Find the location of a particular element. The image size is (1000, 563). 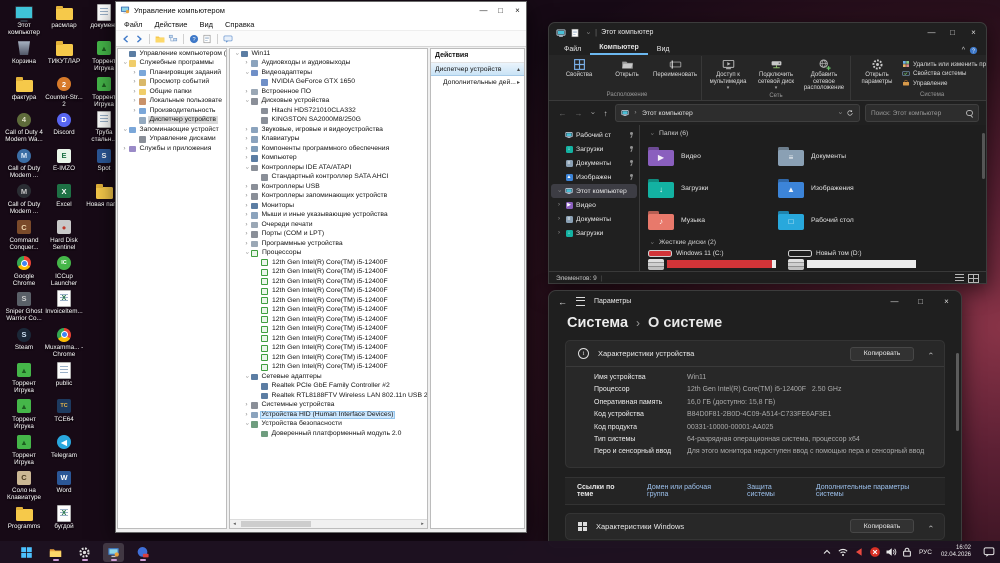

scroll-right-icon: ▸ is located at coordinates (422, 524).